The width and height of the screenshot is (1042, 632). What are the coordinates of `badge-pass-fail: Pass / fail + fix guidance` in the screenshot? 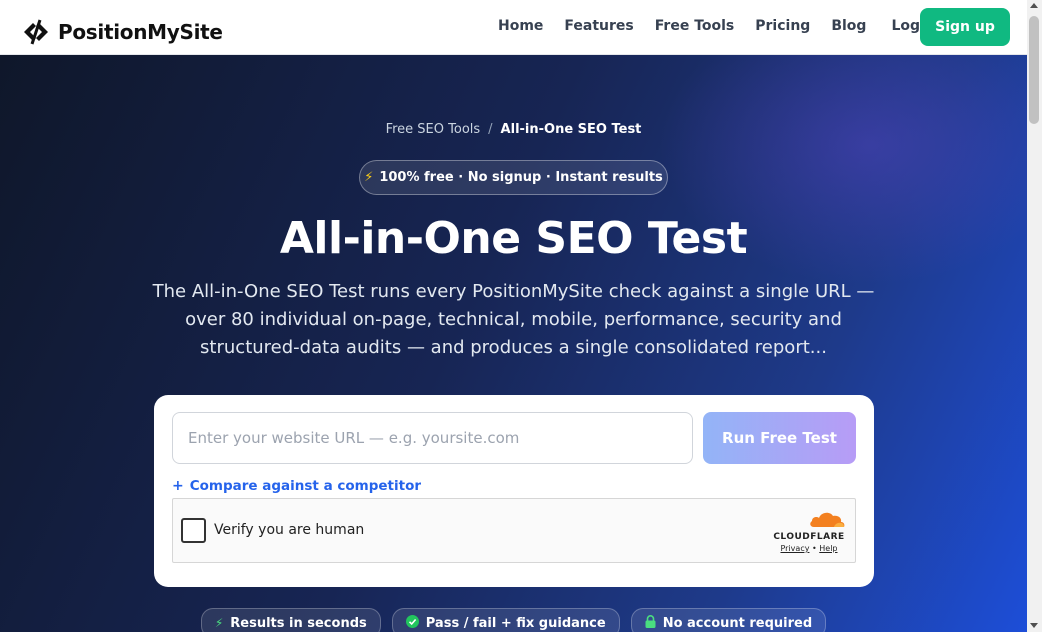 It's located at (505, 620).